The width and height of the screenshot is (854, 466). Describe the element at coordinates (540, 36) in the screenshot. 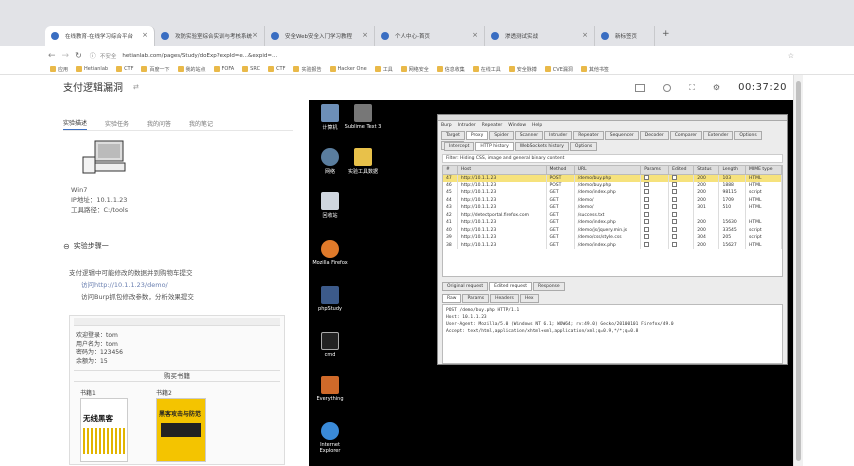

I see `browser-tab: 渗透测试实战 ×` at that location.